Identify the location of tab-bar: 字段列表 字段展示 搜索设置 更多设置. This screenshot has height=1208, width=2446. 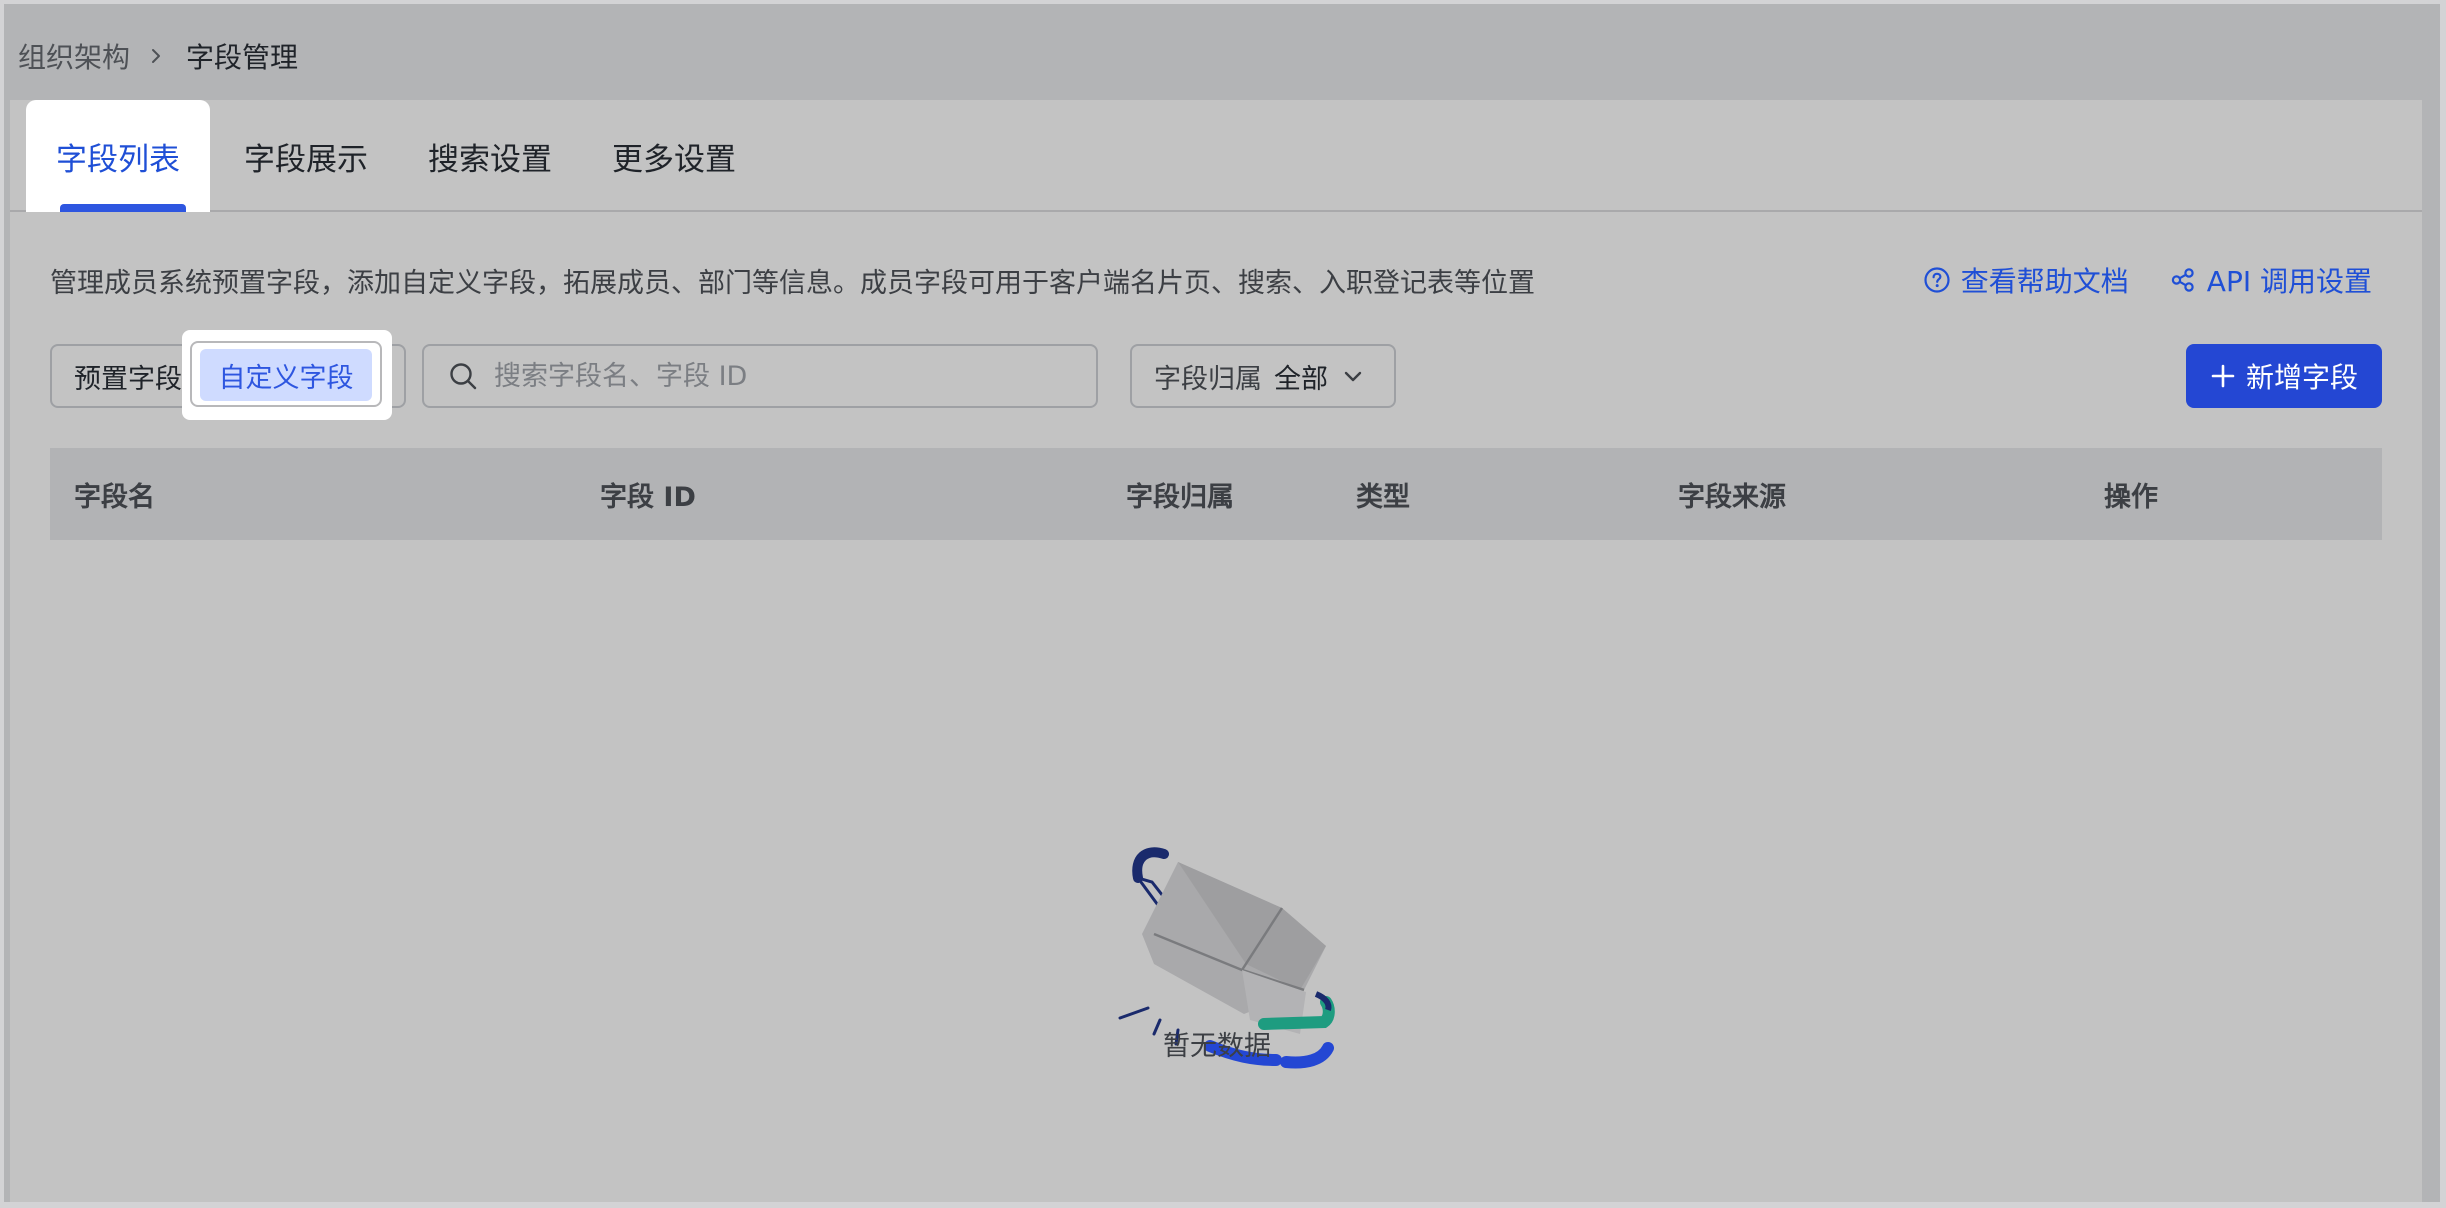
(1216, 156).